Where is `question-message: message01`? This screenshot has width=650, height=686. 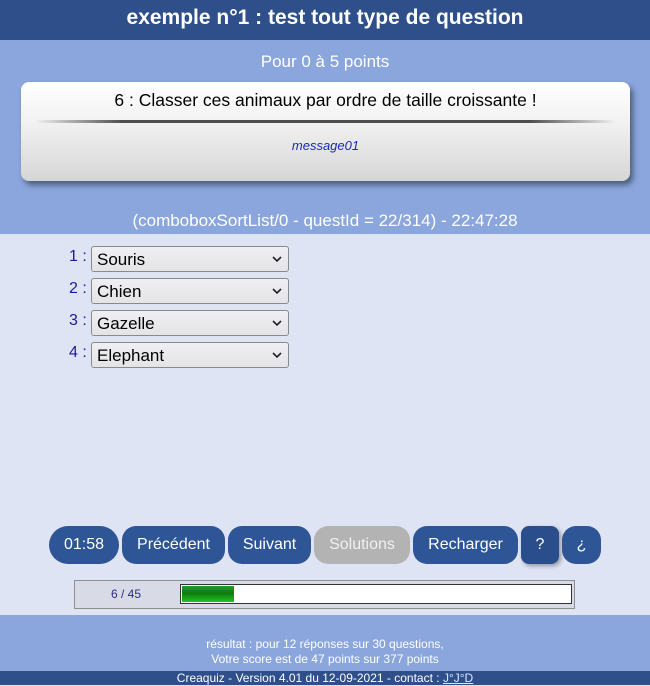 question-message: message01 is located at coordinates (325, 145).